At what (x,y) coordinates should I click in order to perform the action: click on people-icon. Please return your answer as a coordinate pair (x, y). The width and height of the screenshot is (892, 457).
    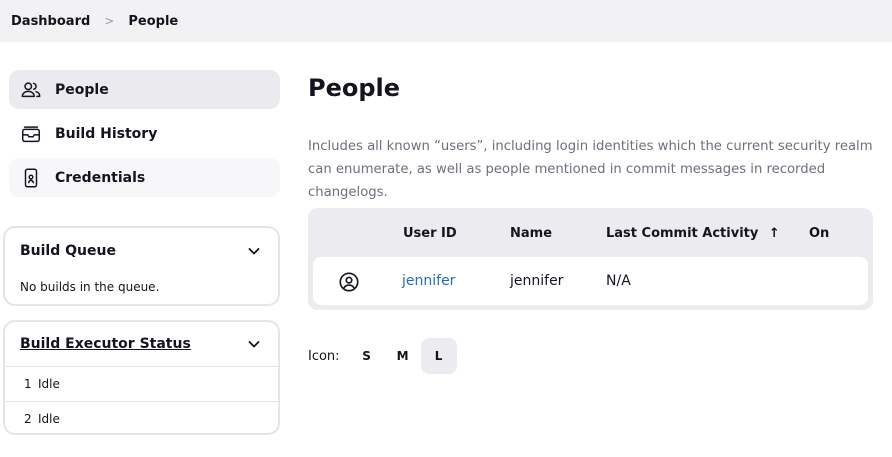
    Looking at the image, I should click on (31, 90).